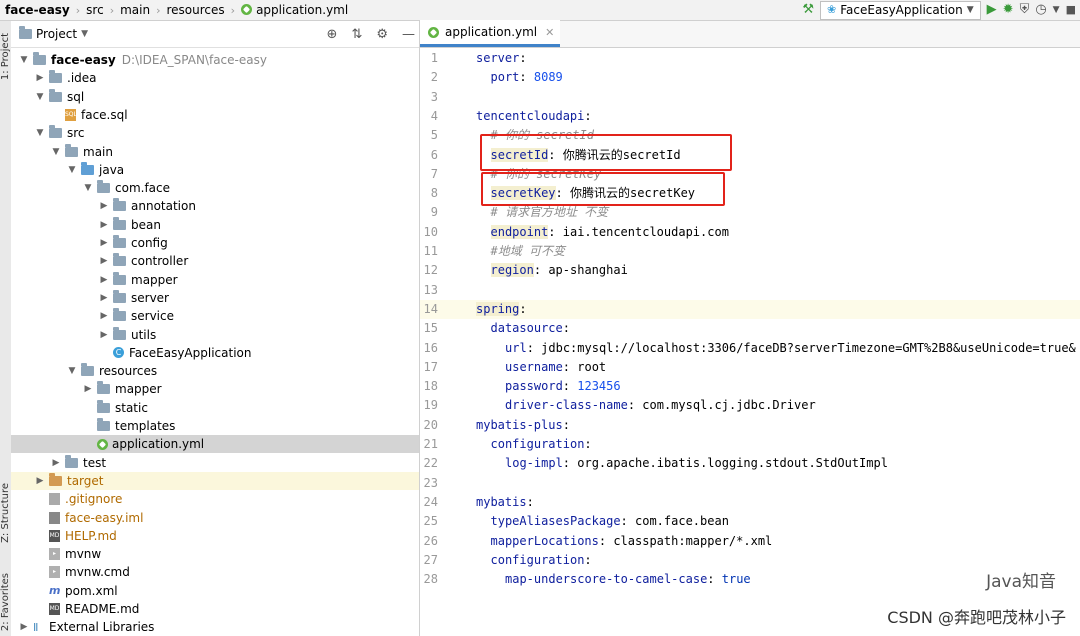  I want to click on project-side-tab: 1: Project, so click(5, 56).